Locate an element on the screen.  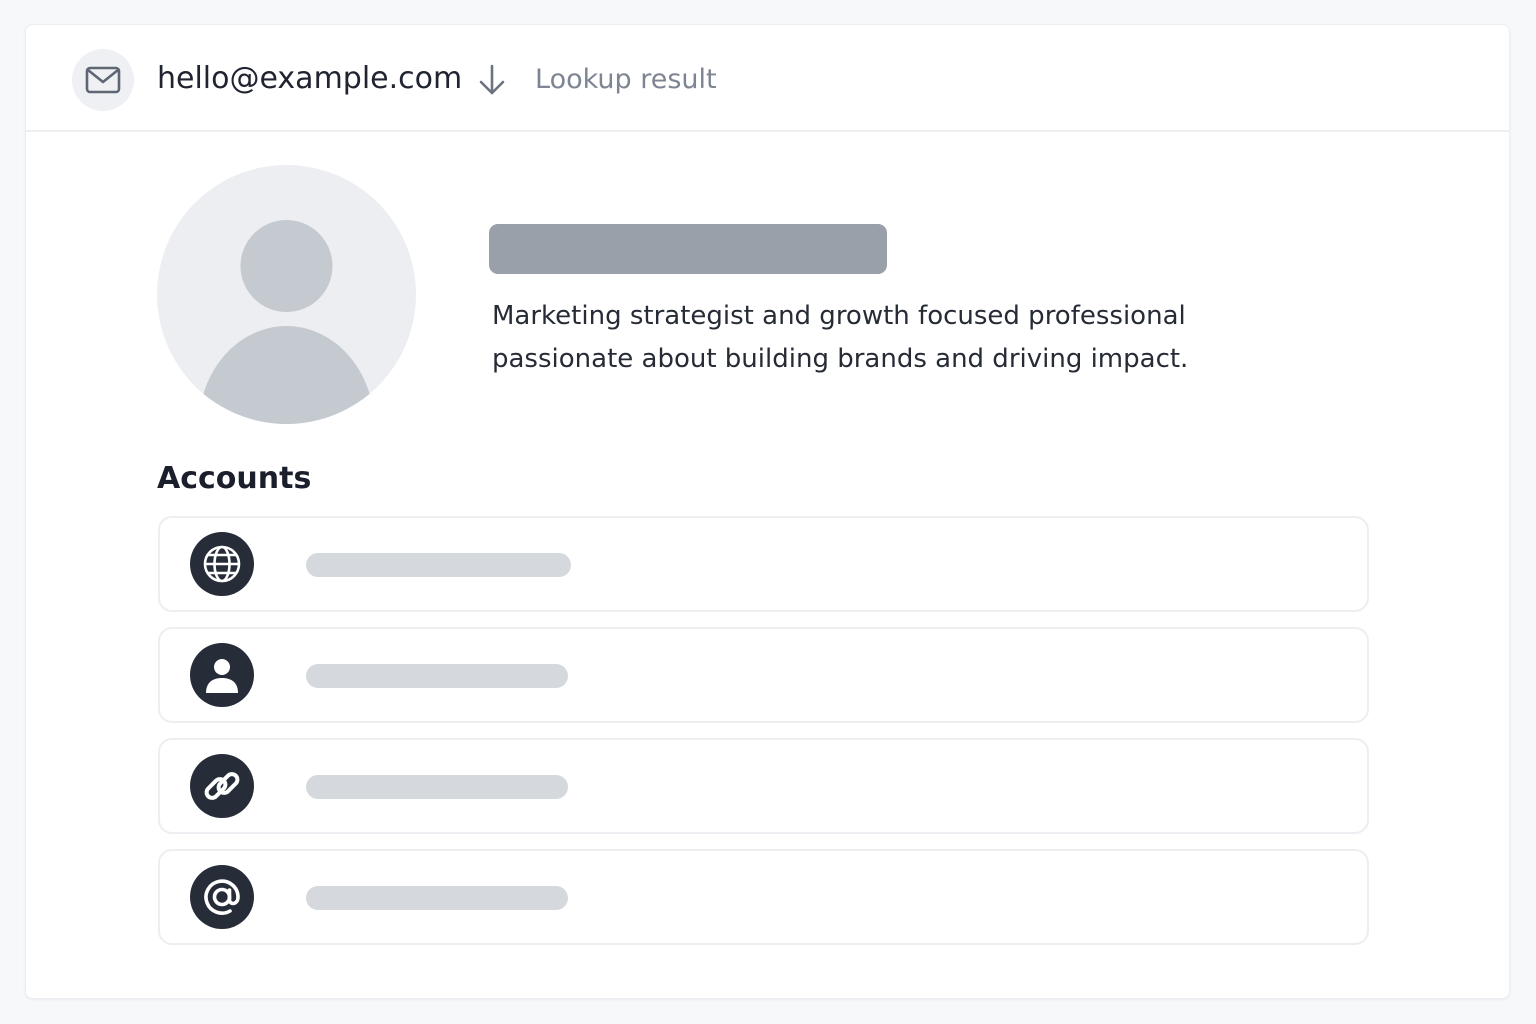
user-icon is located at coordinates (222, 676).